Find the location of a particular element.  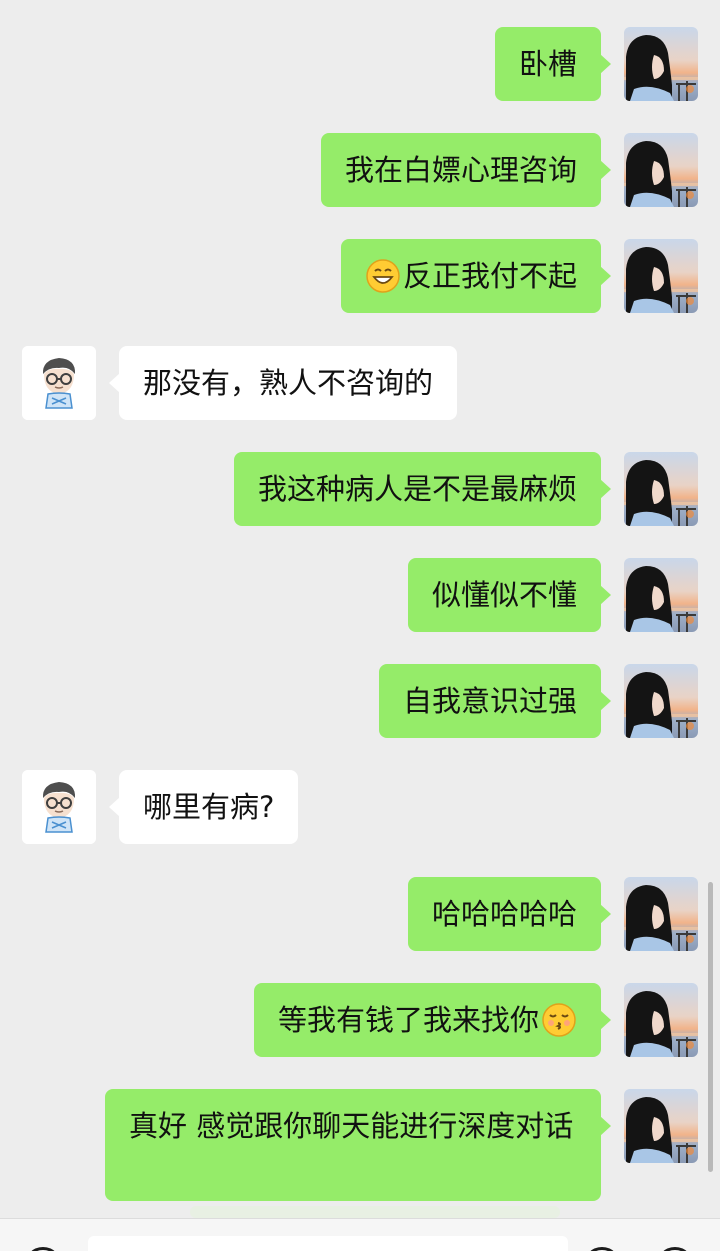

message-text: 真好 感觉跟你聊天能进行深度对话 is located at coordinates (351, 1126).